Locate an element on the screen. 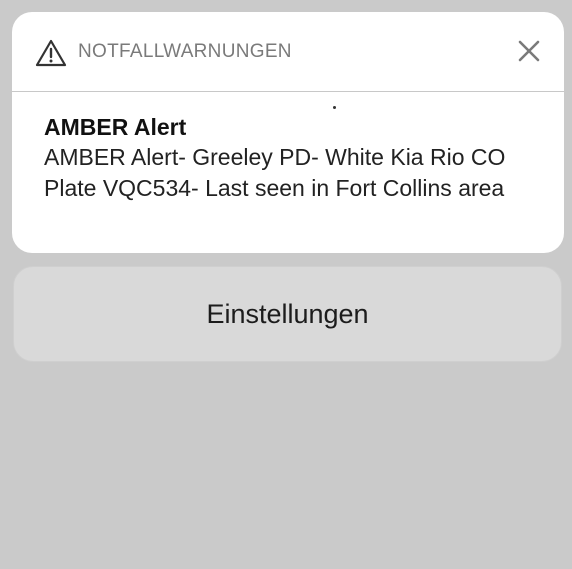 This screenshot has width=572, height=569. notification-header: NOTFALLWARNUNGEN is located at coordinates (288, 52).